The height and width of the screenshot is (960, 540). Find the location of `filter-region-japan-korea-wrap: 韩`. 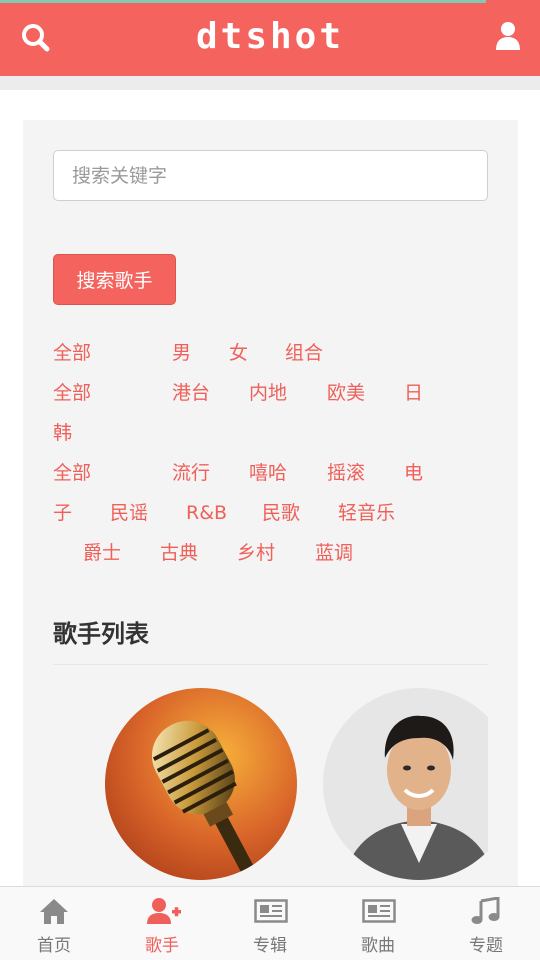

filter-region-japan-korea-wrap: 韩 is located at coordinates (62, 433).